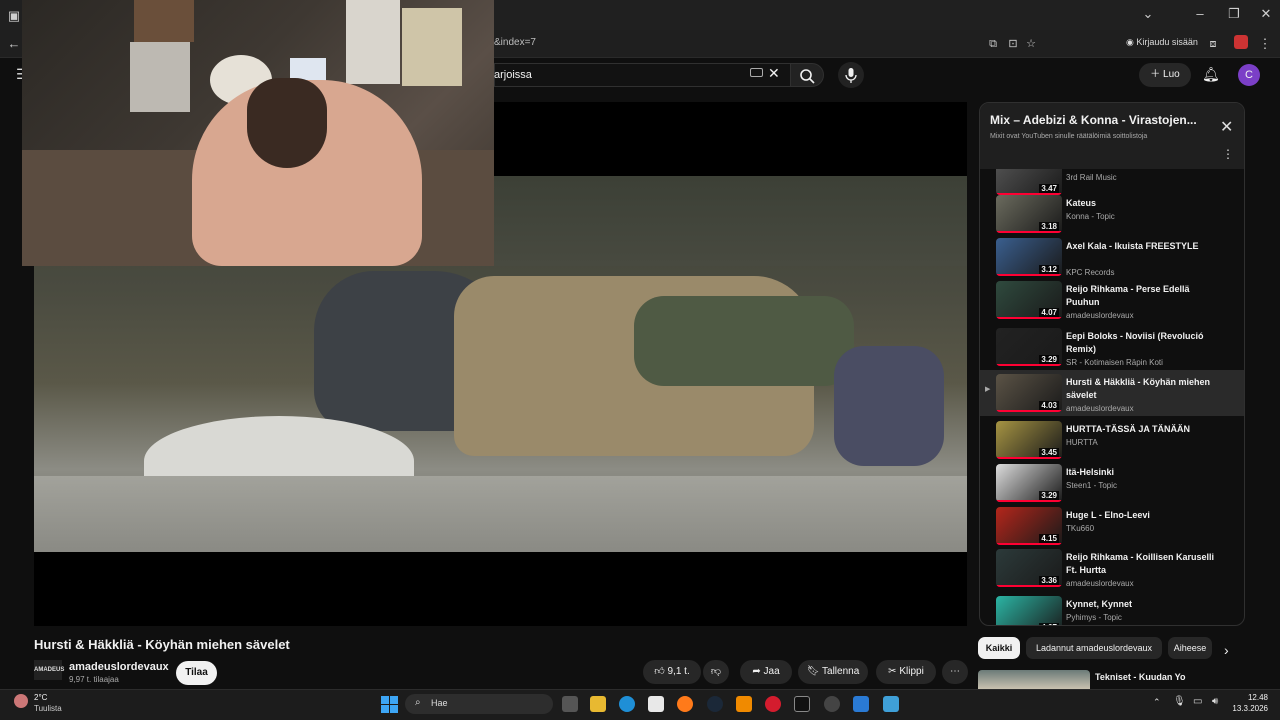 This screenshot has height=720, width=1280. What do you see at coordinates (955, 672) in the screenshot?
I see `more-actions-button: ⋯` at bounding box center [955, 672].